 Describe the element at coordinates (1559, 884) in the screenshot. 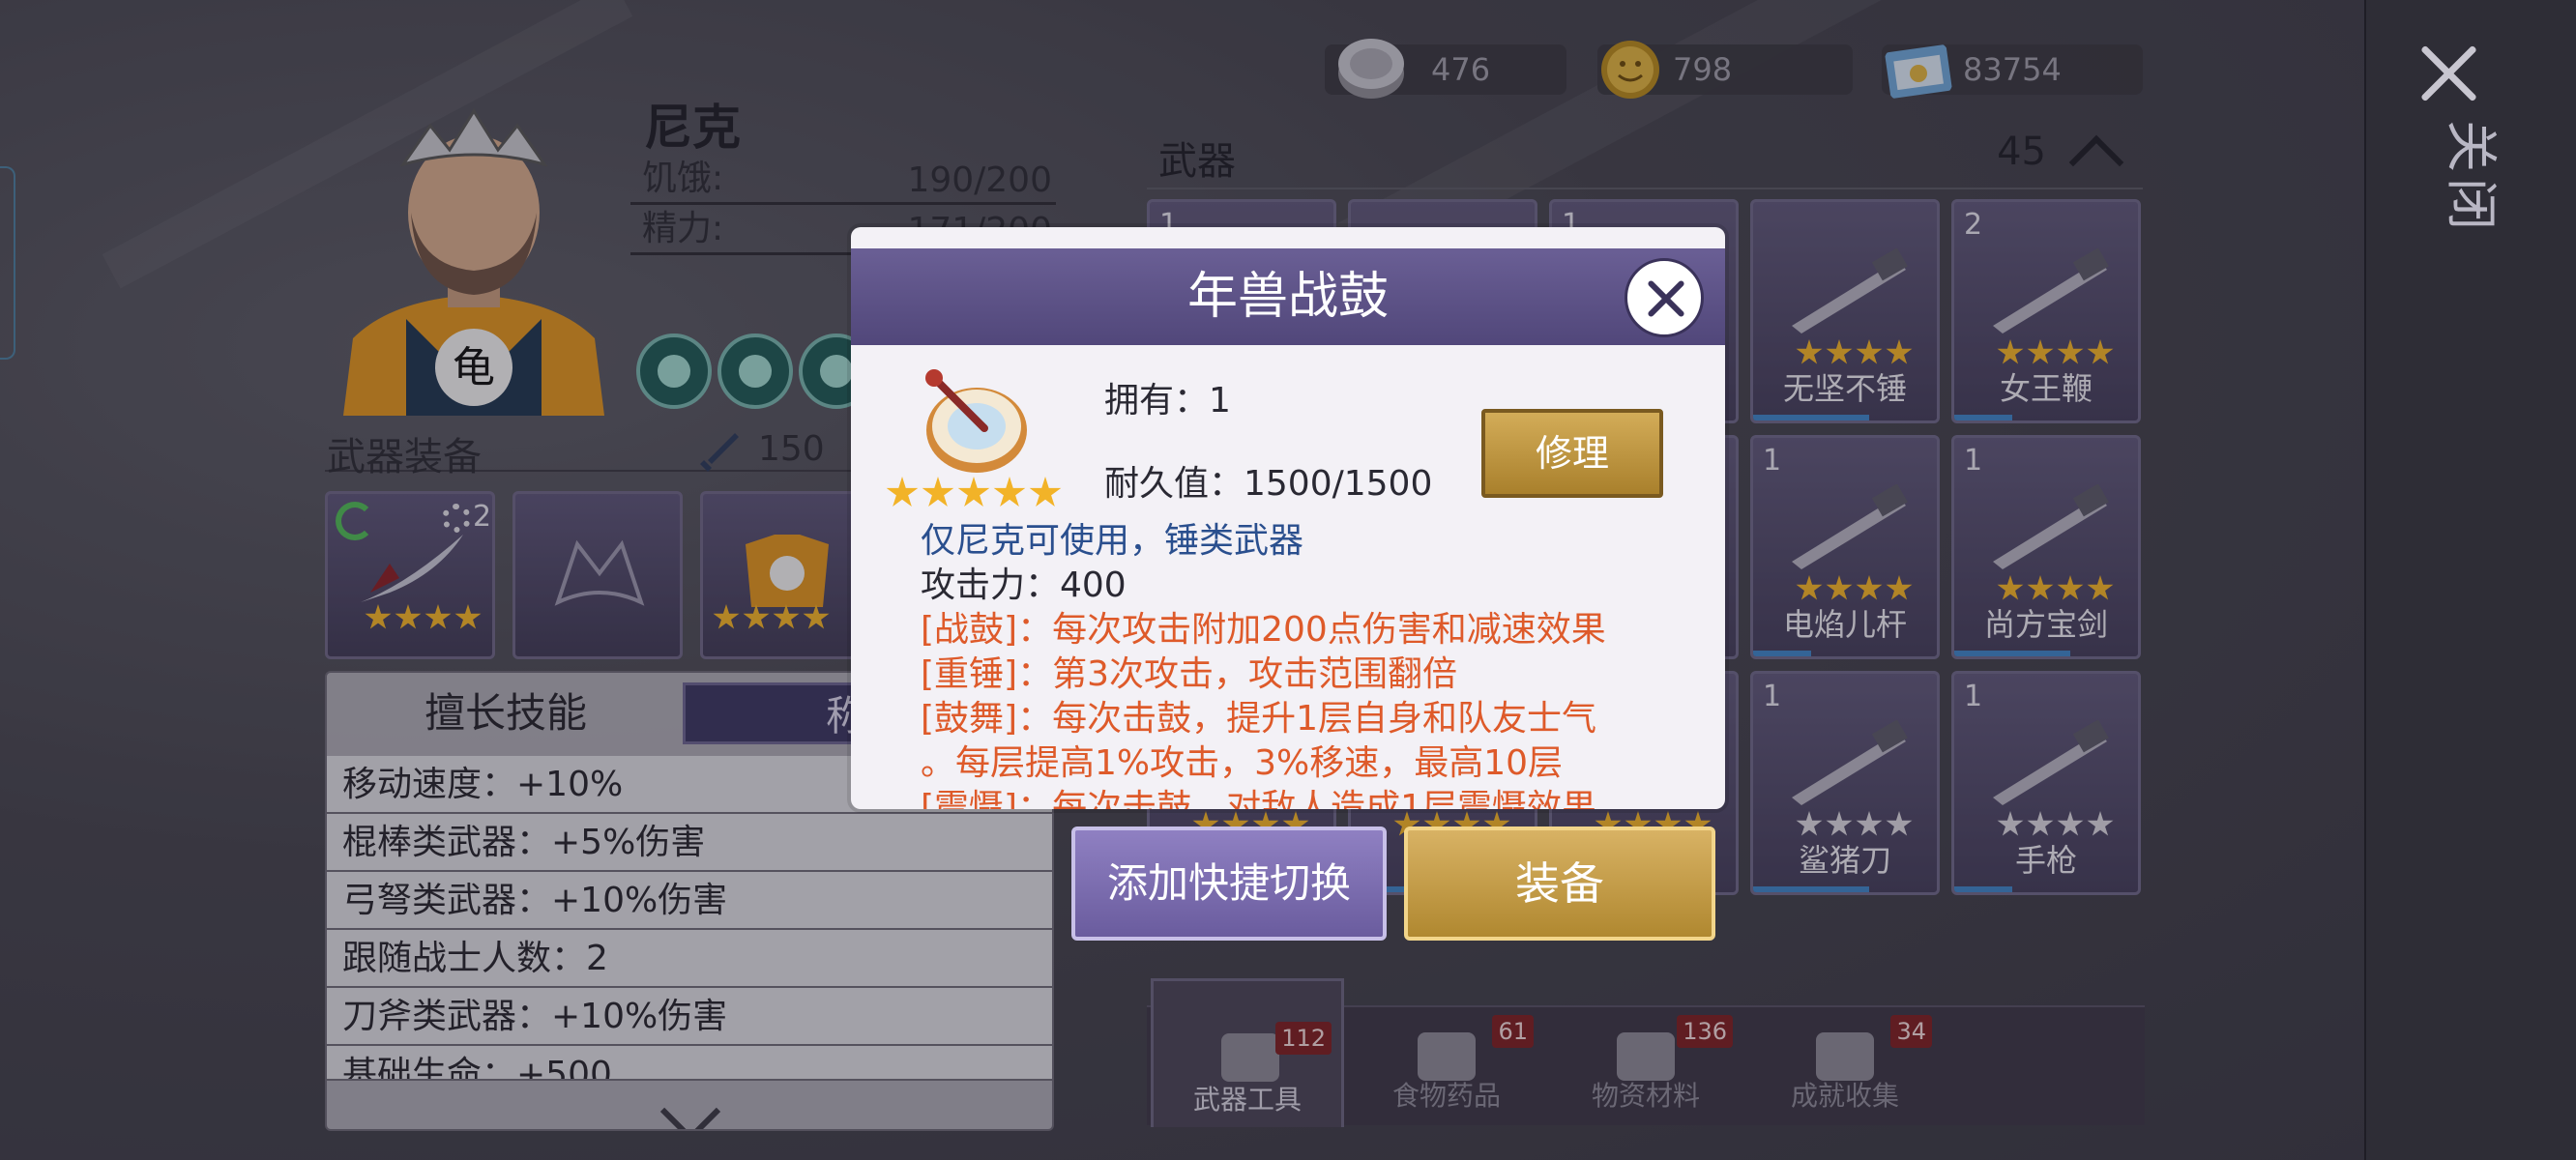

I see `equip-button: 装备` at that location.